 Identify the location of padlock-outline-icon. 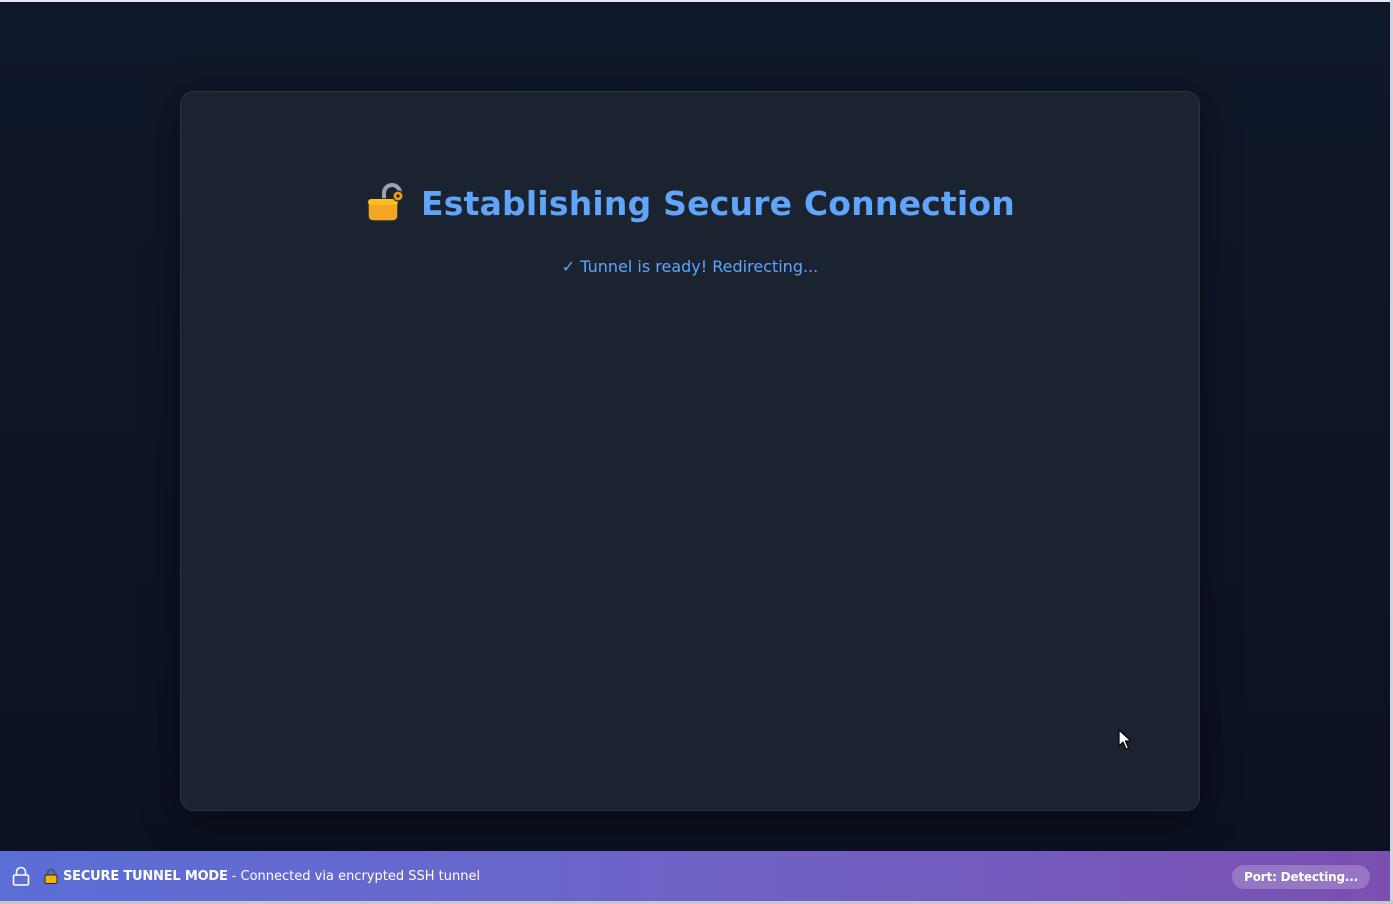
(21, 876).